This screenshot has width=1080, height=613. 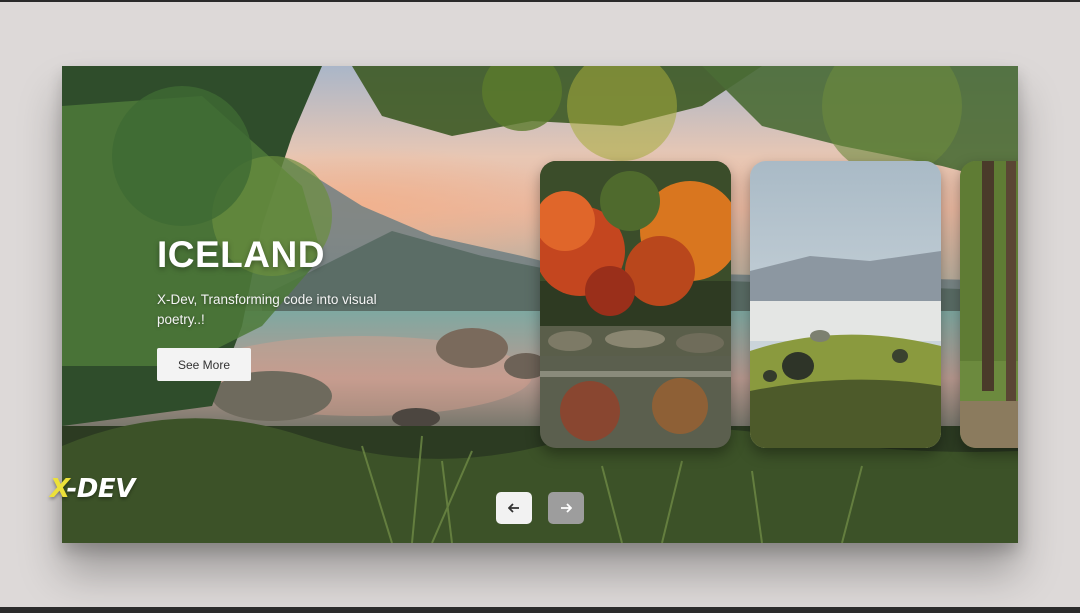 I want to click on forest-path-image, so click(x=989, y=304).